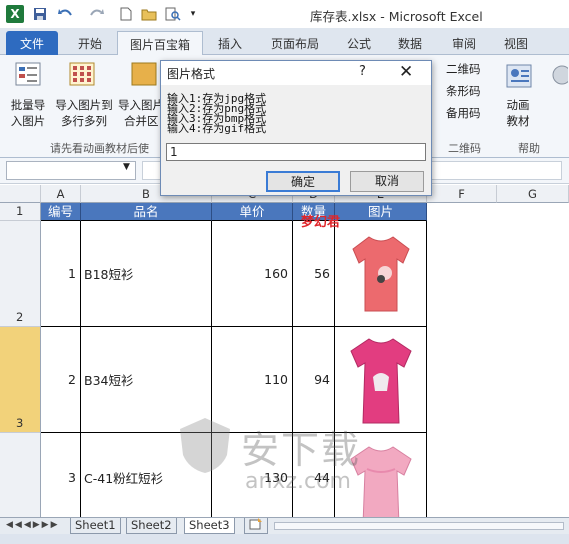 The image size is (569, 544). I want to click on cell-price: 110, so click(252, 380).